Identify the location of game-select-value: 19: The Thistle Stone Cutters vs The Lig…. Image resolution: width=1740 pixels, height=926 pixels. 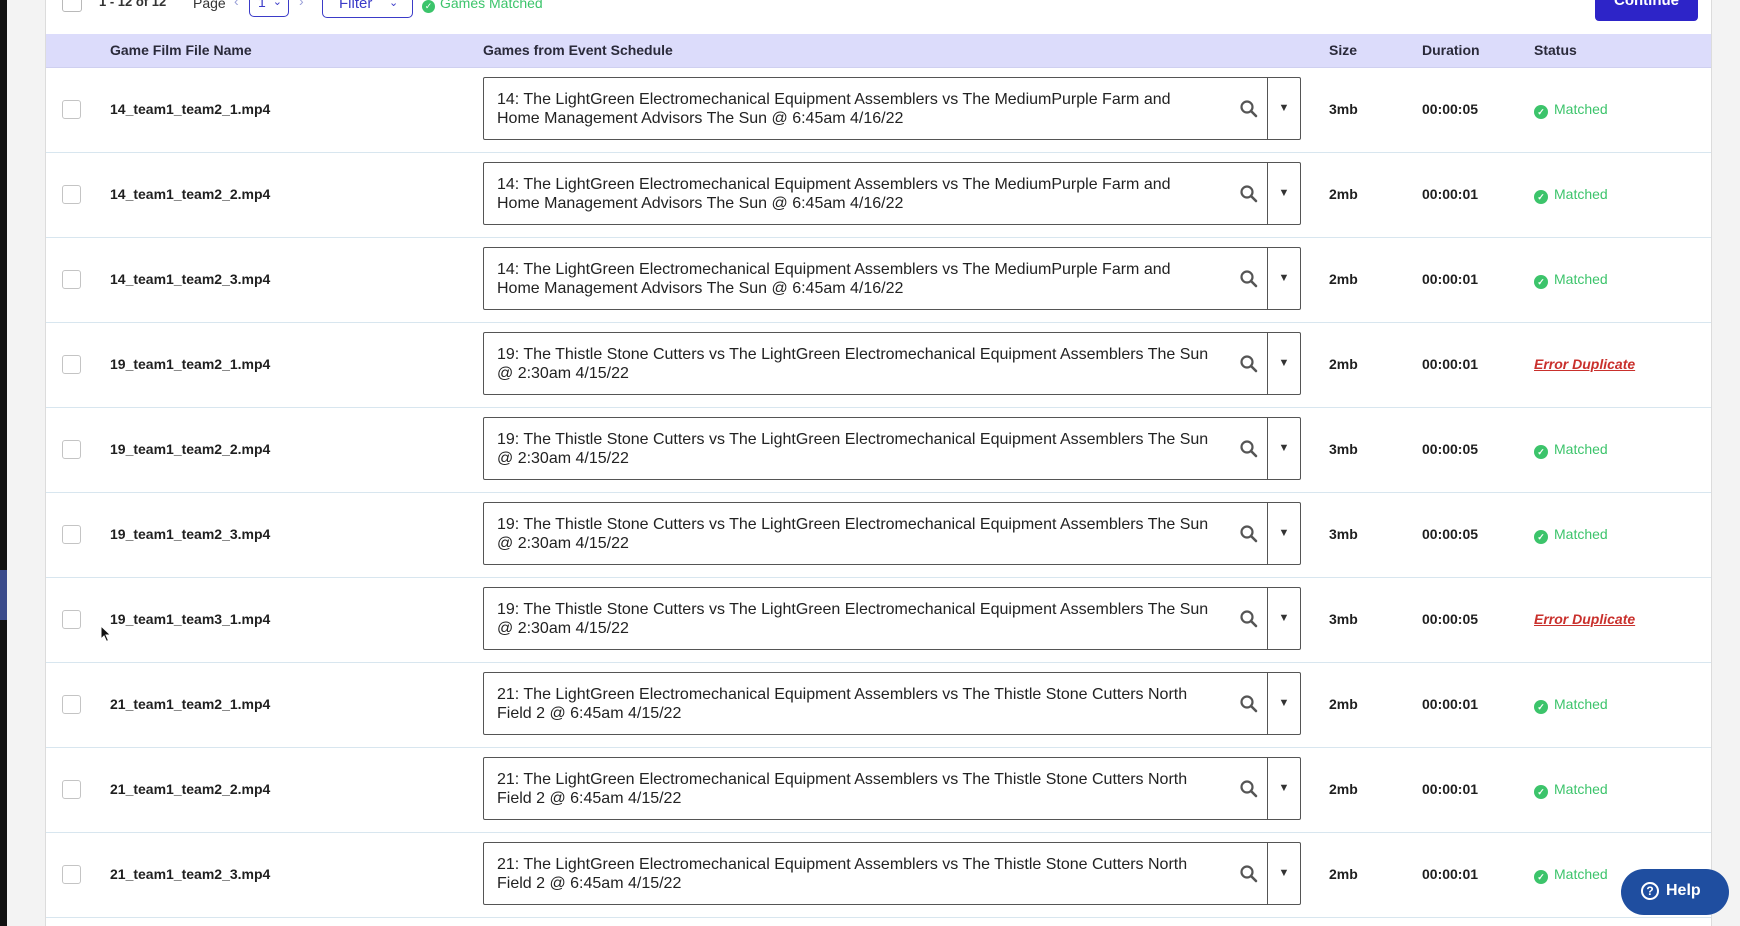
(853, 449).